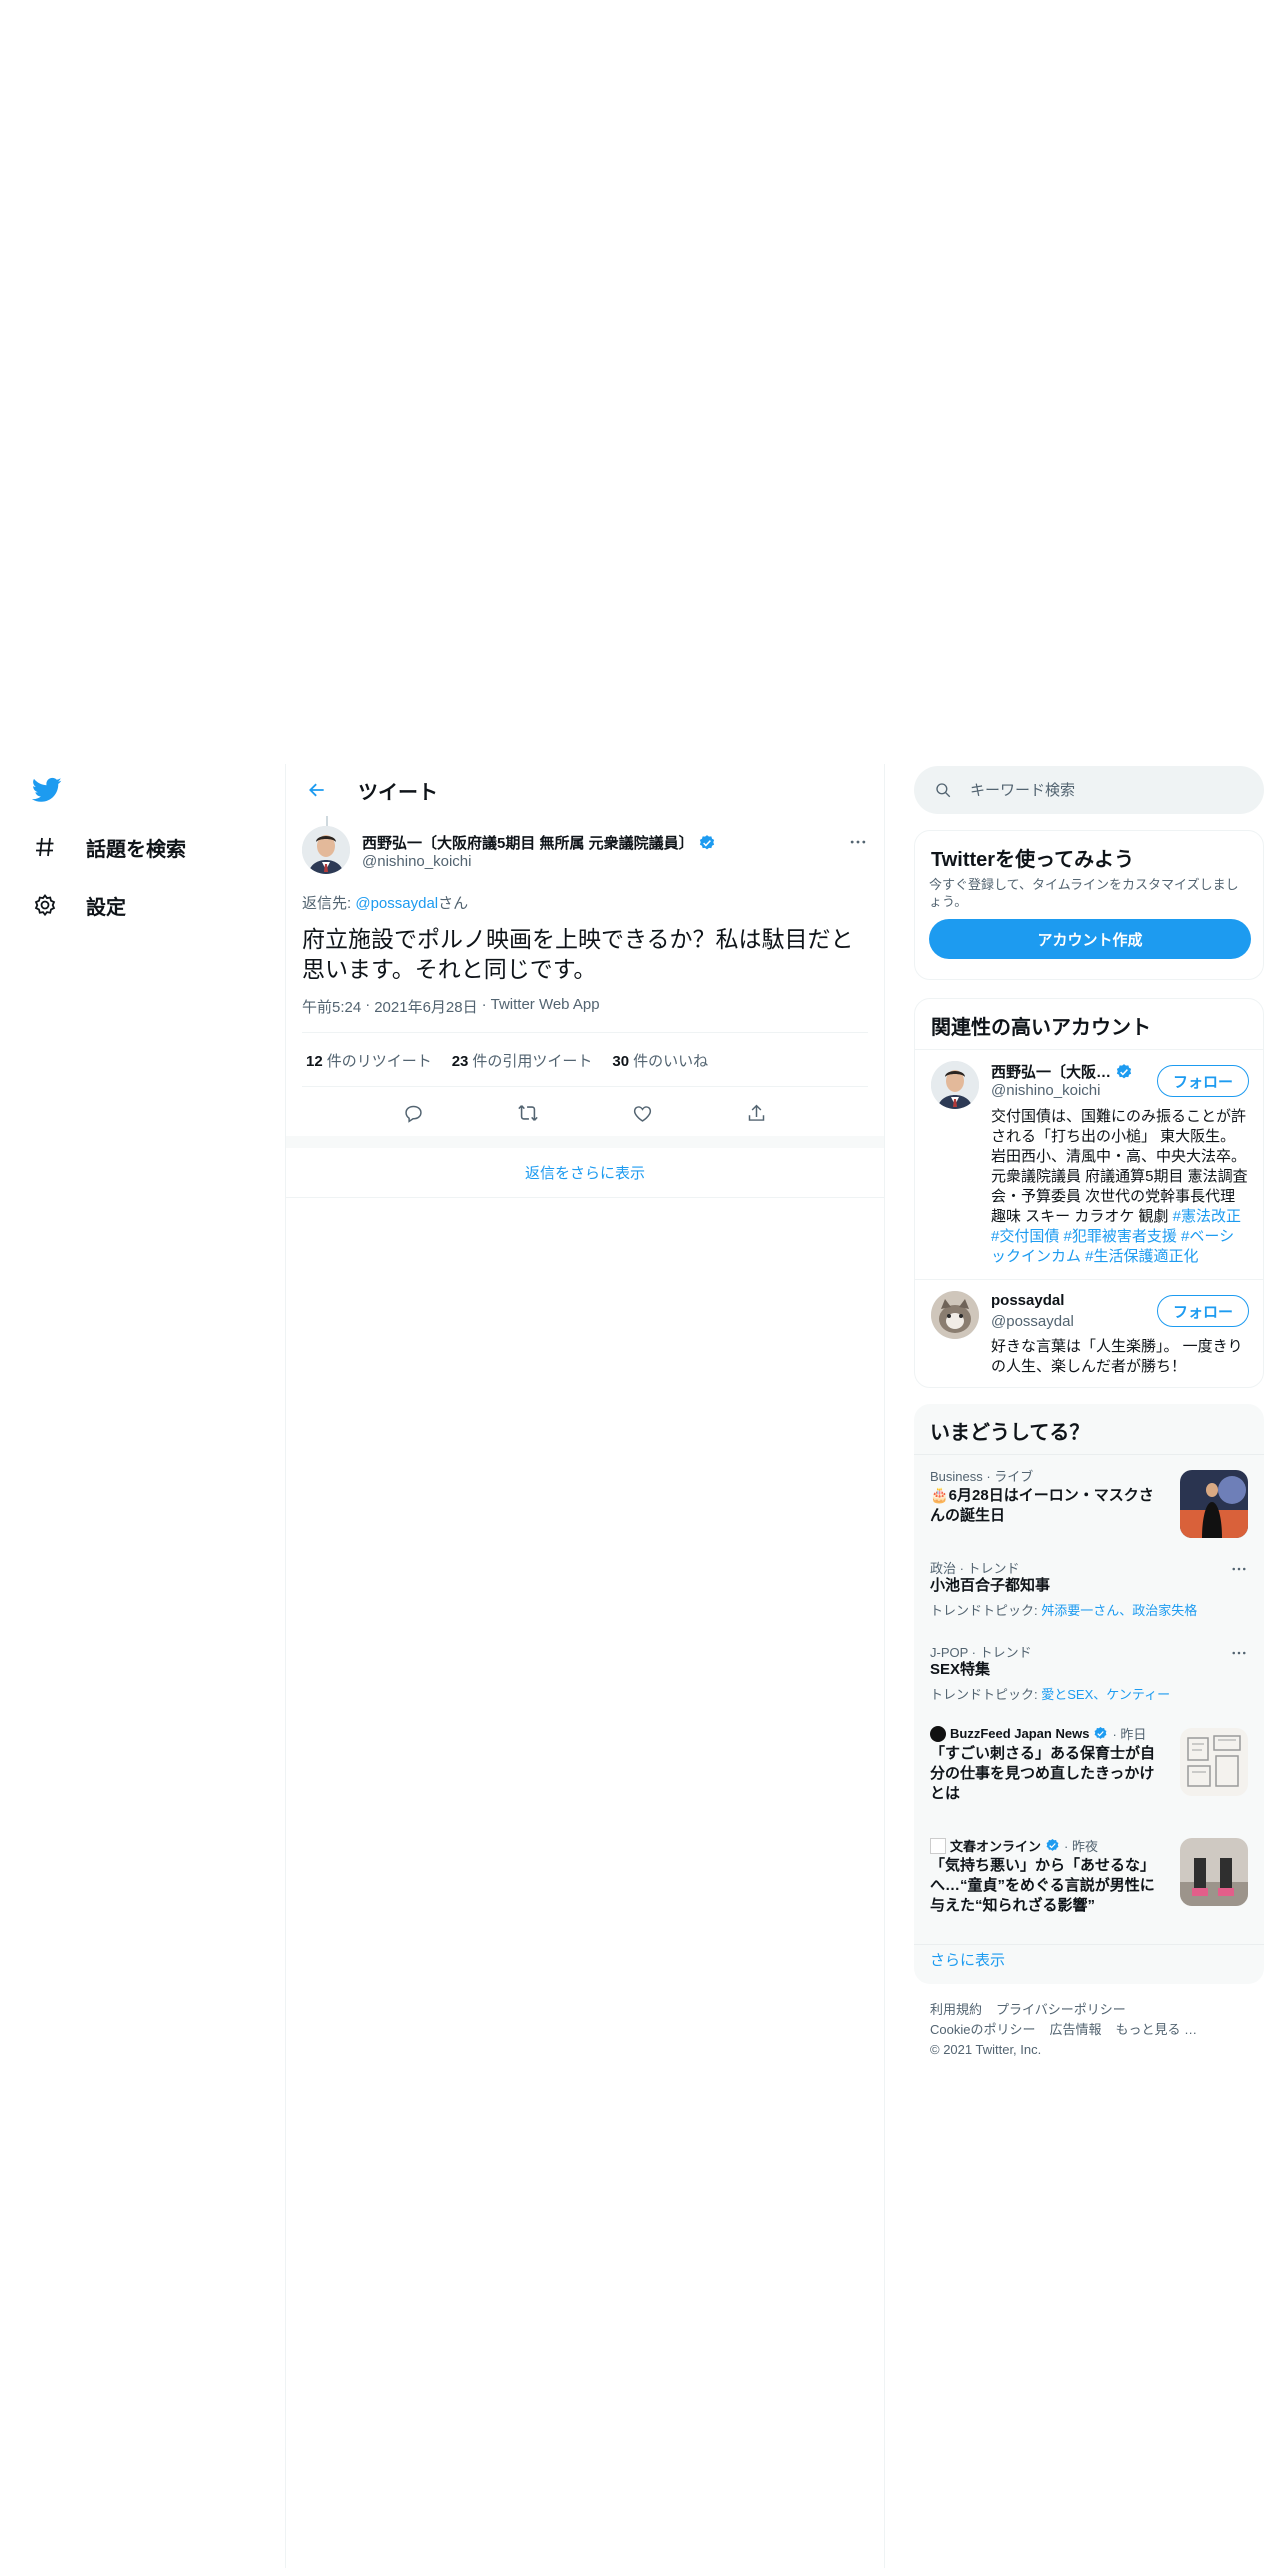 This screenshot has width=1284, height=2568. Describe the element at coordinates (396, 903) in the screenshot. I see `reply-to-handle-link: @possaydal` at that location.